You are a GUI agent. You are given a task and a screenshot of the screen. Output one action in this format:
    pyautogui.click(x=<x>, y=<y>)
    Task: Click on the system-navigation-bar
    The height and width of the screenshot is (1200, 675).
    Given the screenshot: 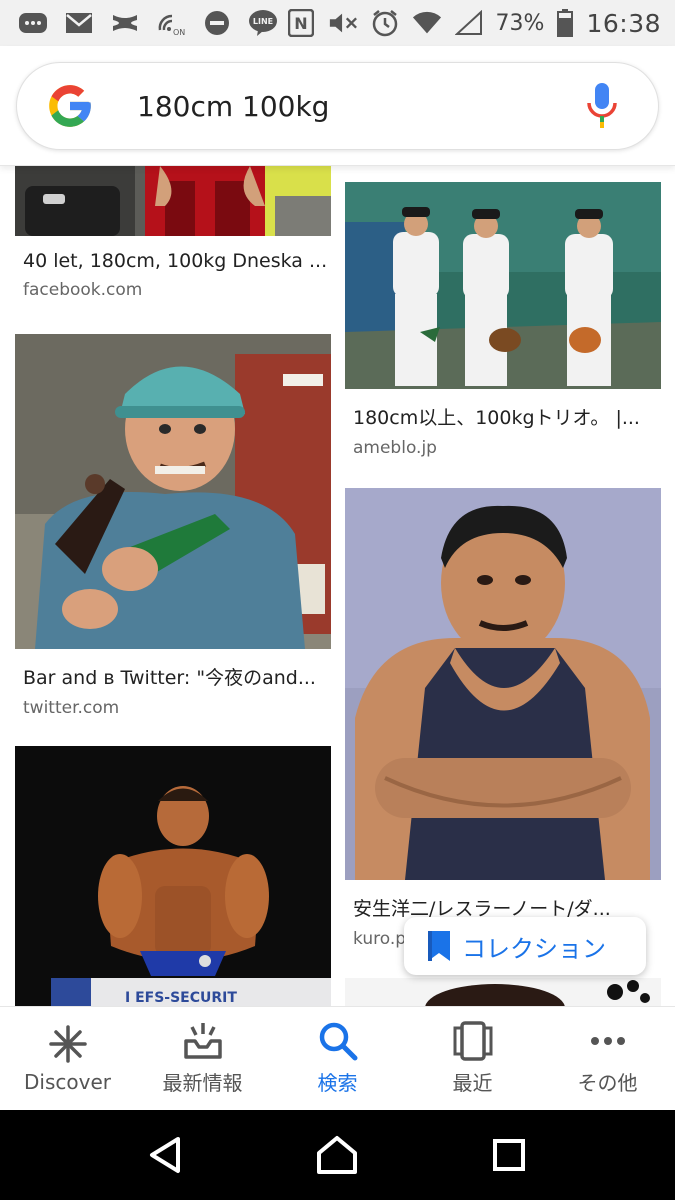 What is the action you would take?
    pyautogui.click(x=337, y=1155)
    